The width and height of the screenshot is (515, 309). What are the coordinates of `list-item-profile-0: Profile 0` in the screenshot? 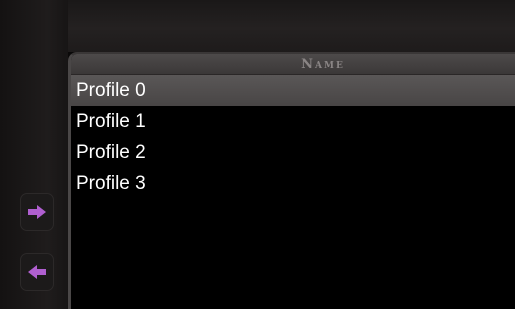 It's located at (293, 90).